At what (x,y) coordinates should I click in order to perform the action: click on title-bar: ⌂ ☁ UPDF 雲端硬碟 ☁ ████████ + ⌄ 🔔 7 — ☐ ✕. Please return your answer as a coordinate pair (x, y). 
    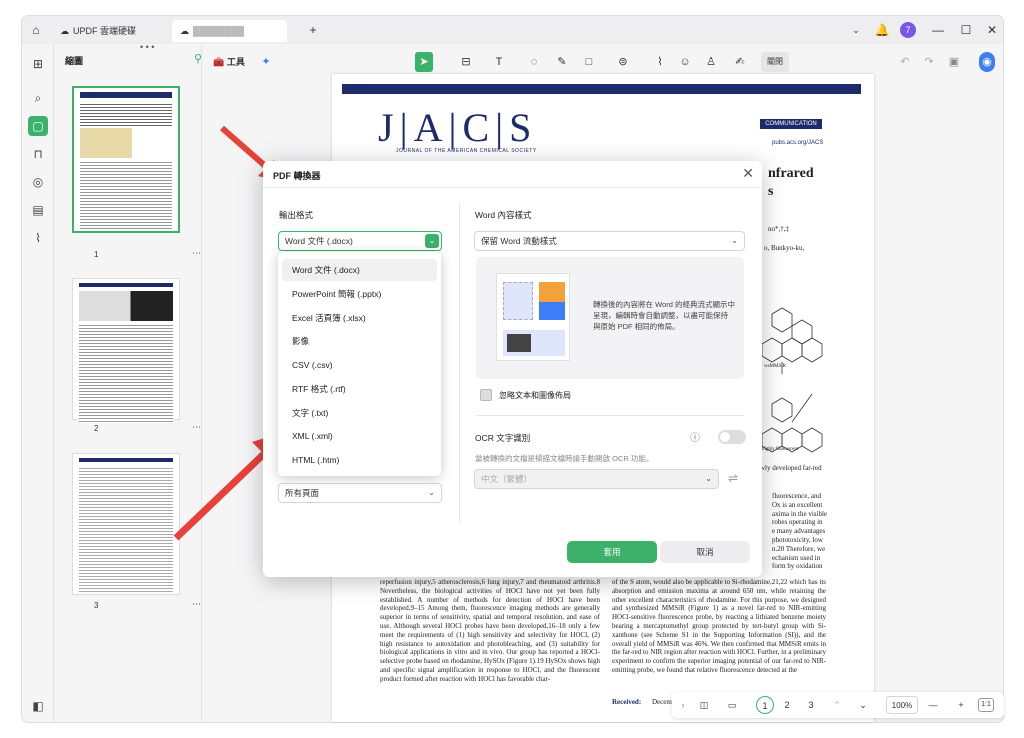
    Looking at the image, I should click on (512, 30).